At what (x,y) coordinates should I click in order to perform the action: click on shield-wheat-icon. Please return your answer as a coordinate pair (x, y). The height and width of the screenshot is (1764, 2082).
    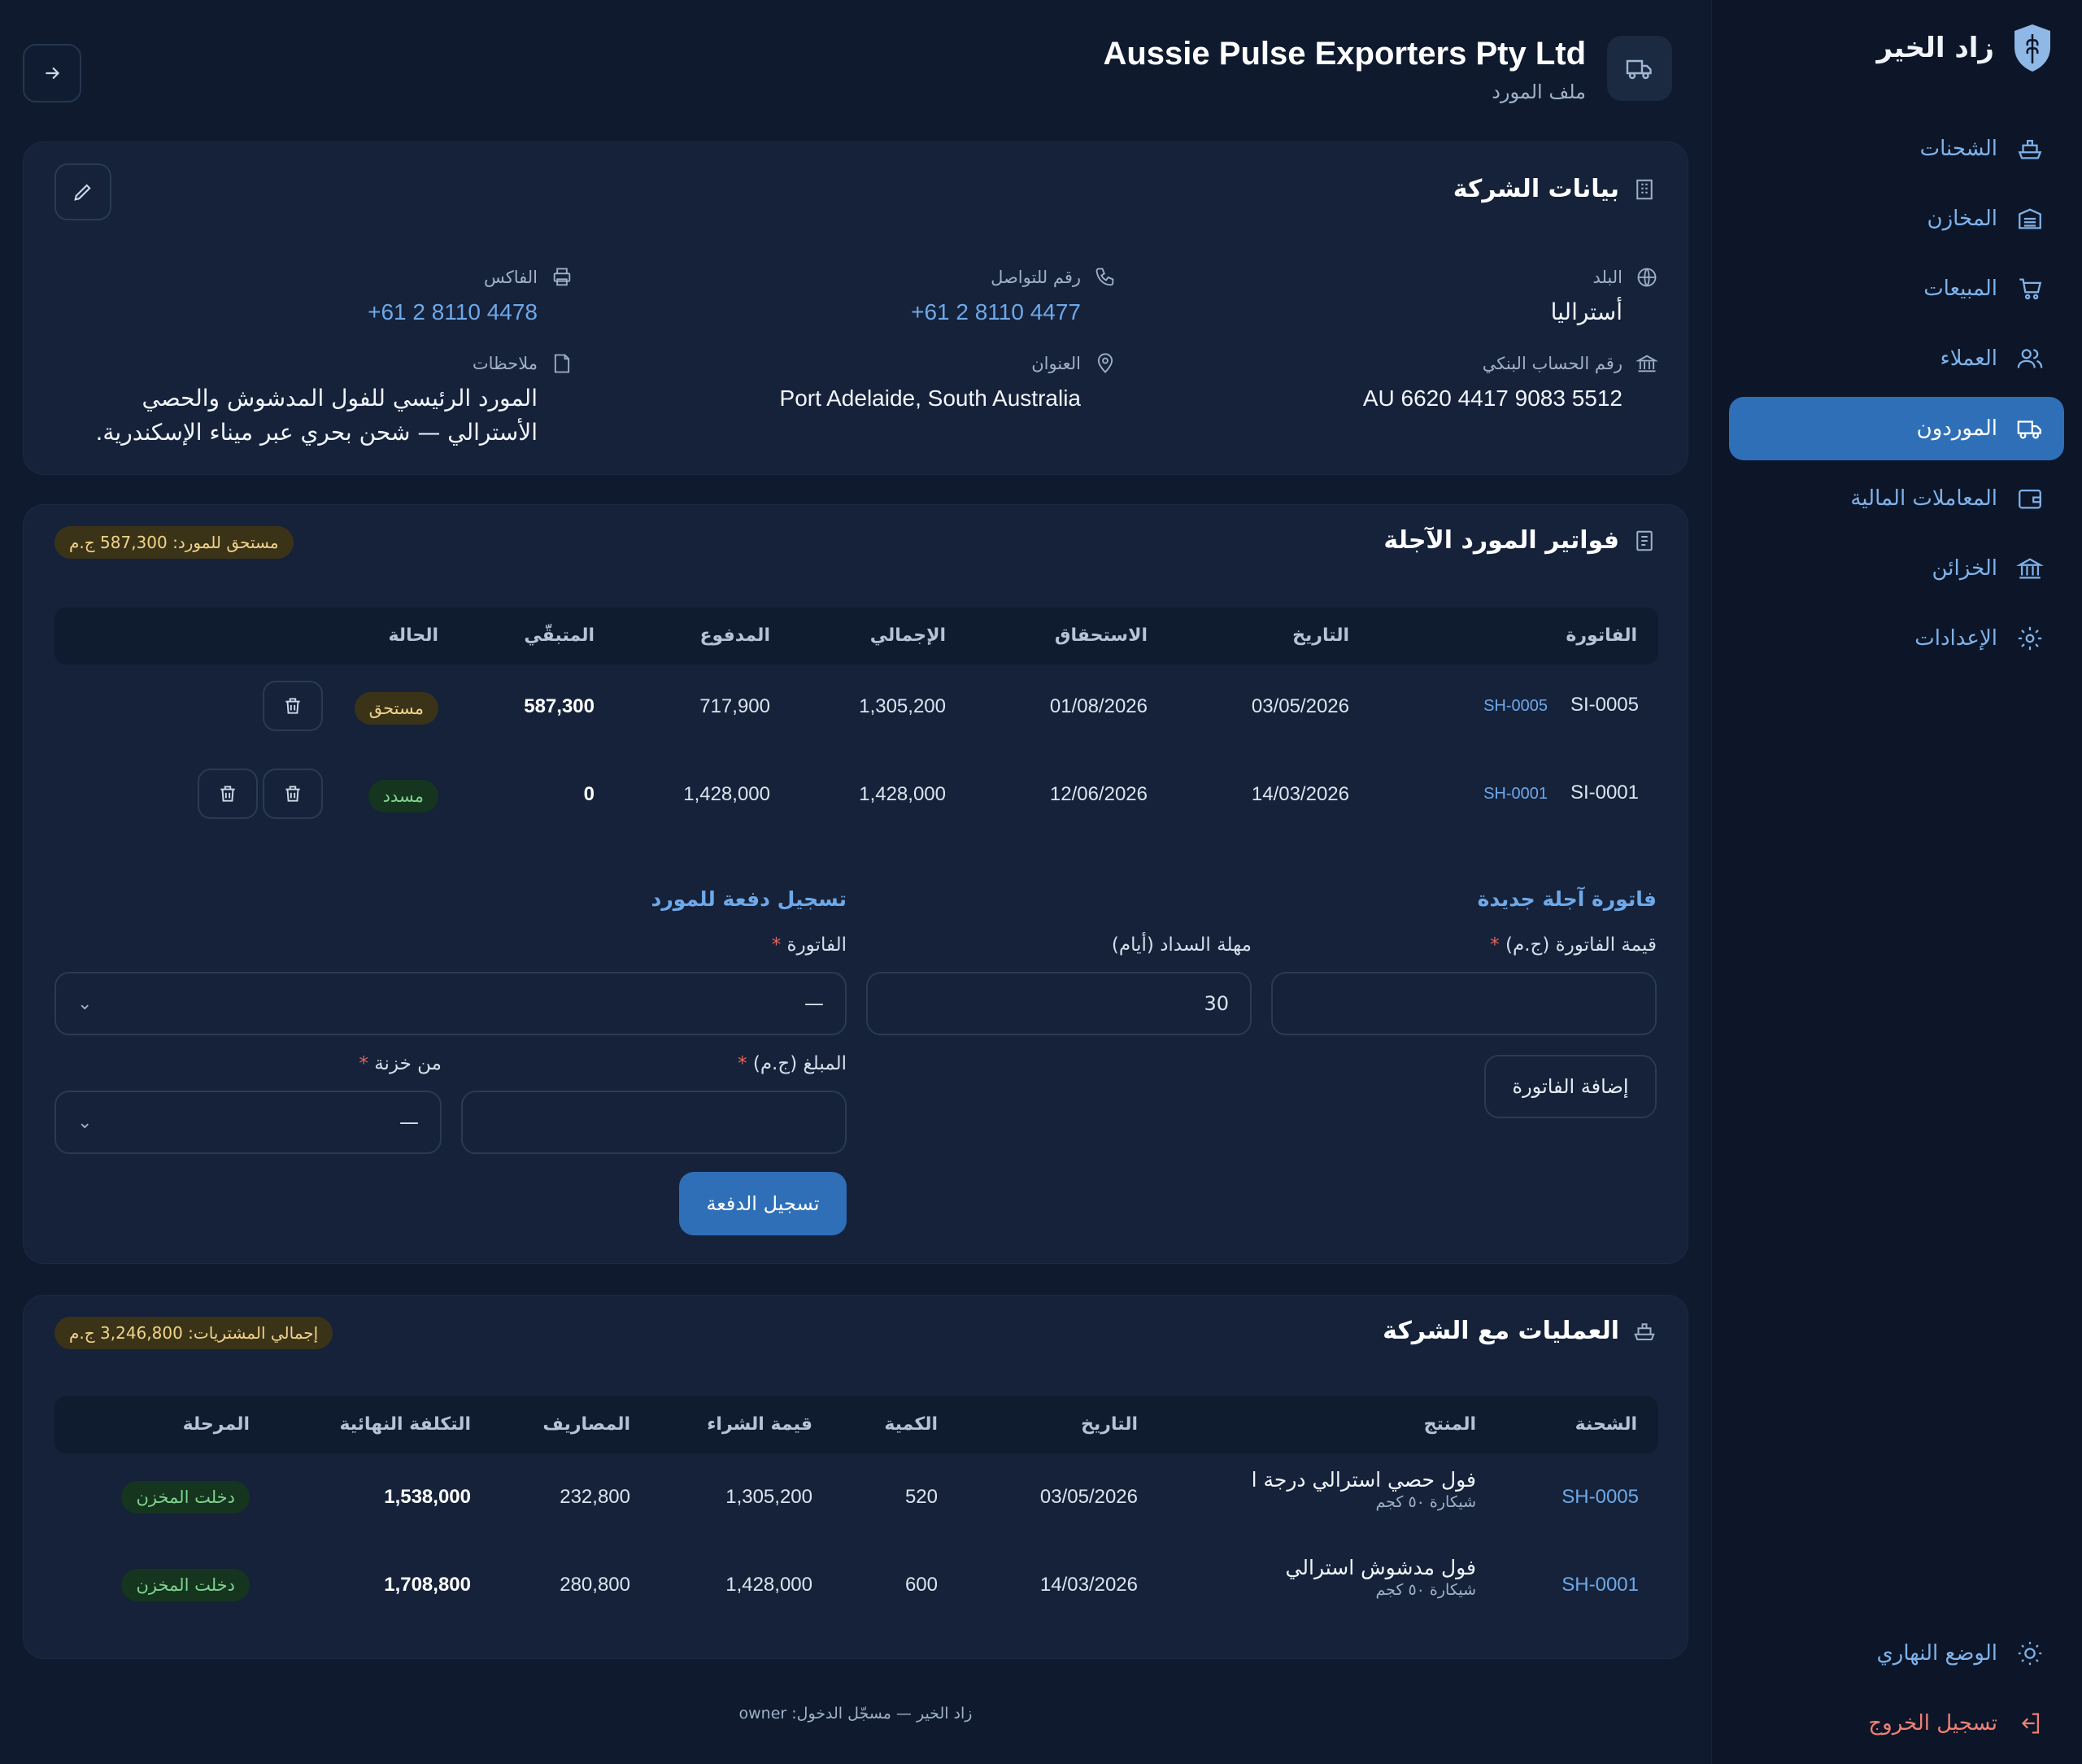
    Looking at the image, I should click on (2032, 48).